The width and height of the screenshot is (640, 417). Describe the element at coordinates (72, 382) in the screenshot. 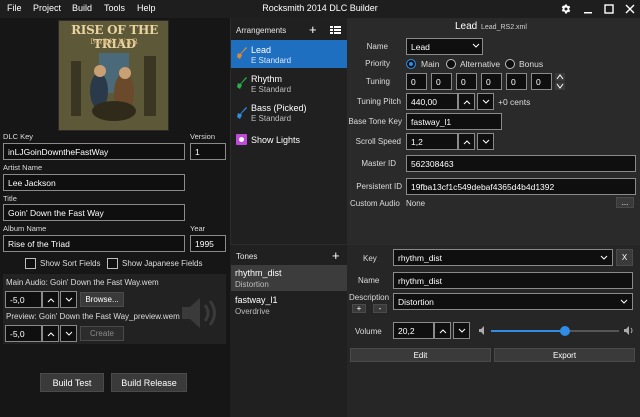

I see `build-test-button: Build Test` at that location.